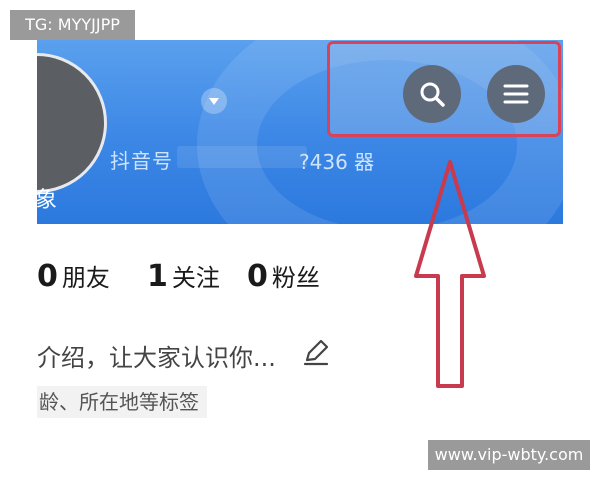  I want to click on search-button, so click(432, 94).